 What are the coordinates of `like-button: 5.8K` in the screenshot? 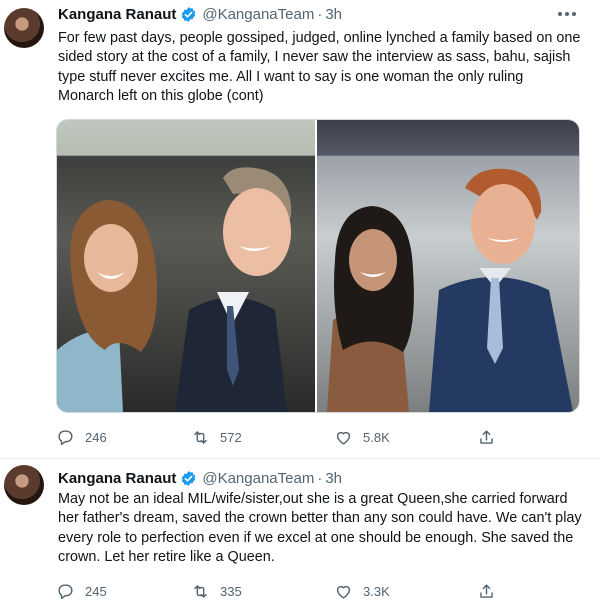 It's located at (405, 437).